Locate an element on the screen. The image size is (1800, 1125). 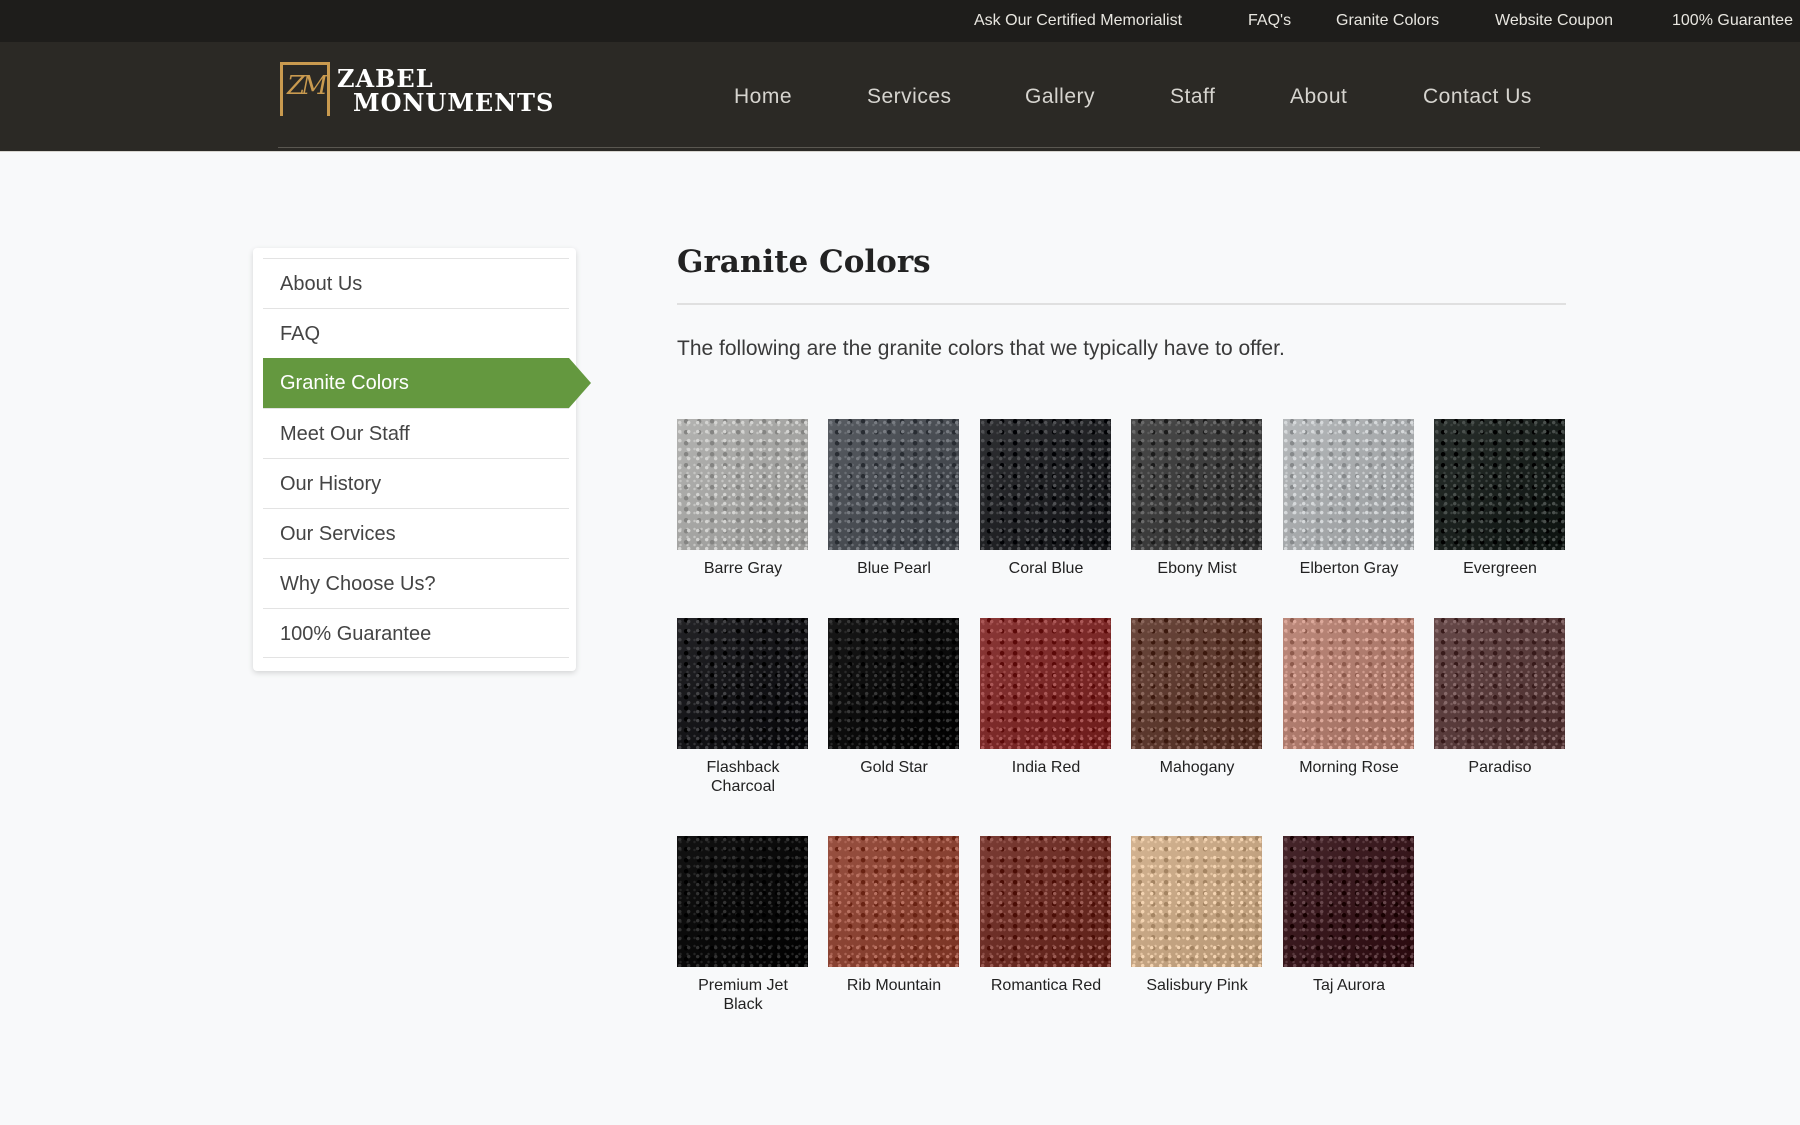
logo-monogram: ZM is located at coordinates (307, 86).